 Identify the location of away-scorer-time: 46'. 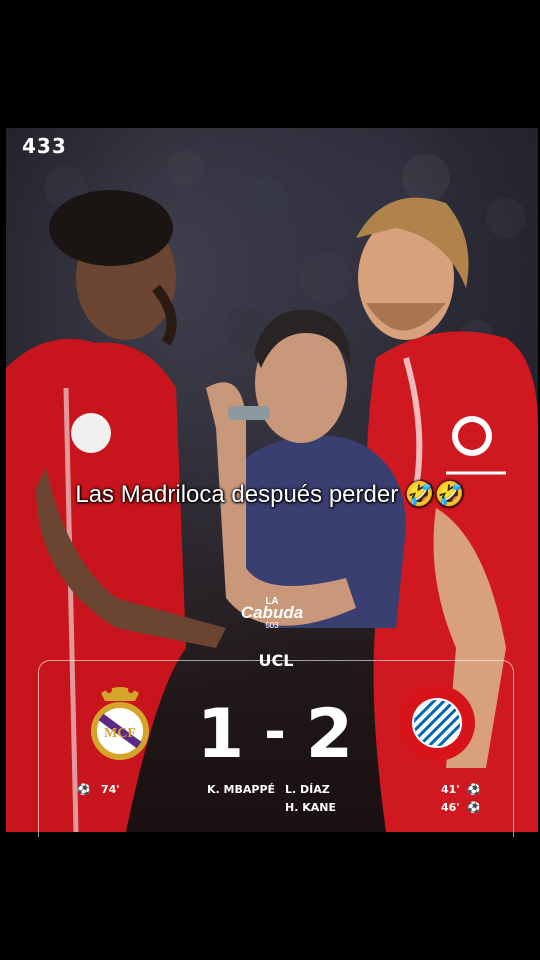
(450, 807).